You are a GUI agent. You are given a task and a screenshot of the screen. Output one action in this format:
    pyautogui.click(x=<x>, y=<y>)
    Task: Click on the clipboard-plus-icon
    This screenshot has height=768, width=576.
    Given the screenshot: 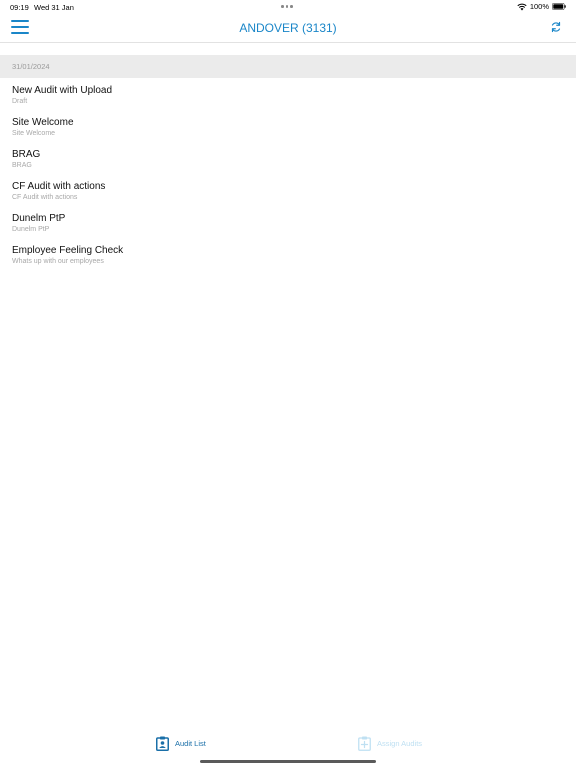 What is the action you would take?
    pyautogui.click(x=364, y=743)
    